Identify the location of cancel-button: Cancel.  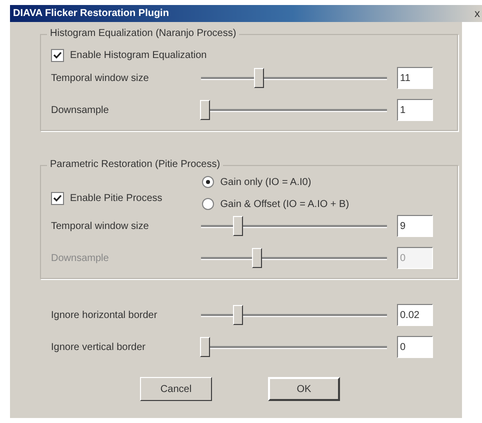
(176, 389).